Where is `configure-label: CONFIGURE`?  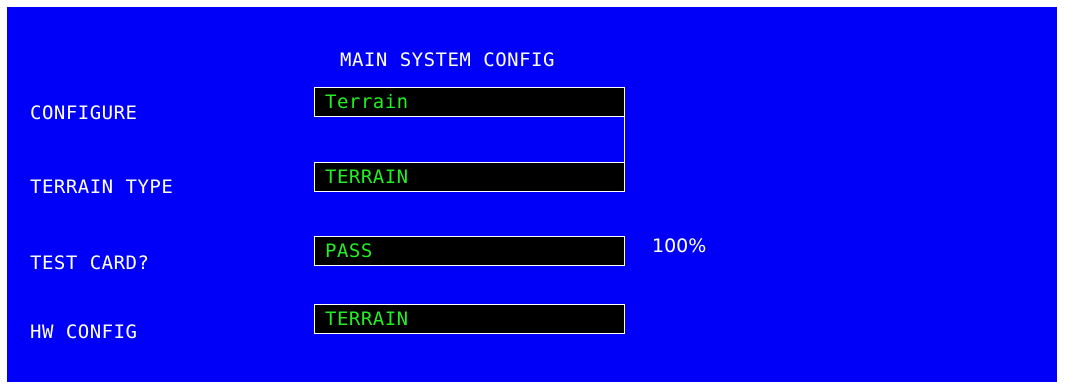 configure-label: CONFIGURE is located at coordinates (84, 113).